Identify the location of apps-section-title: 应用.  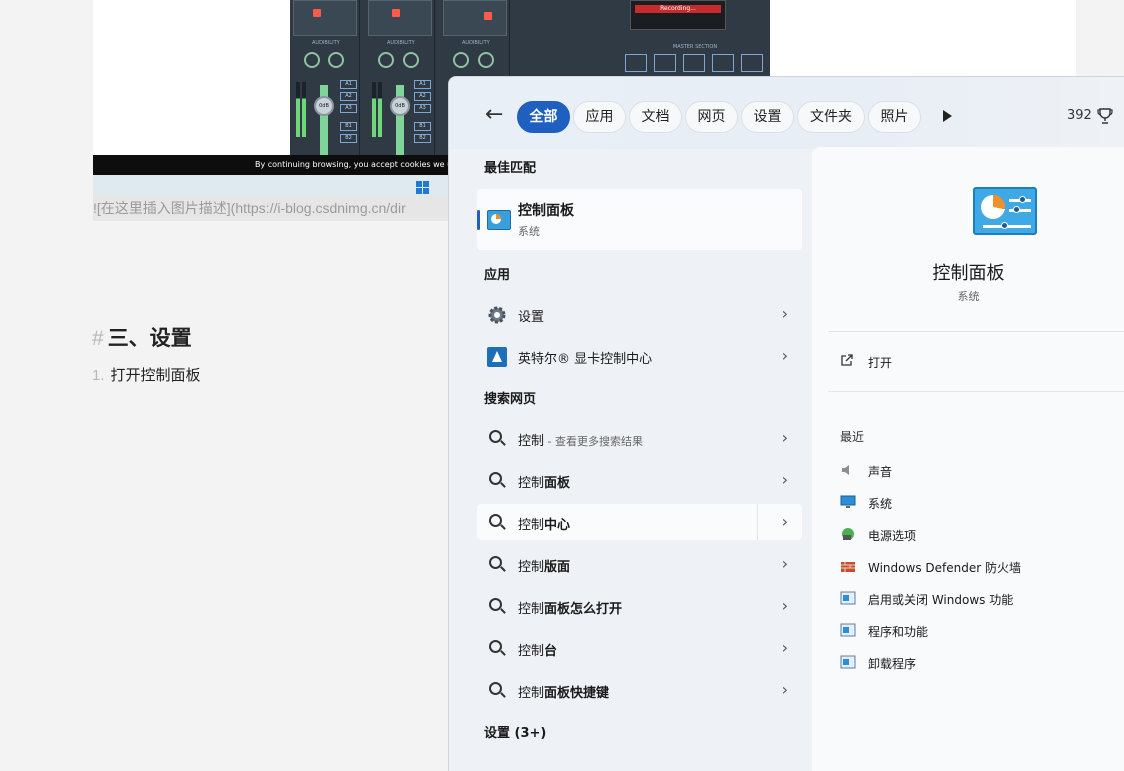
(497, 275).